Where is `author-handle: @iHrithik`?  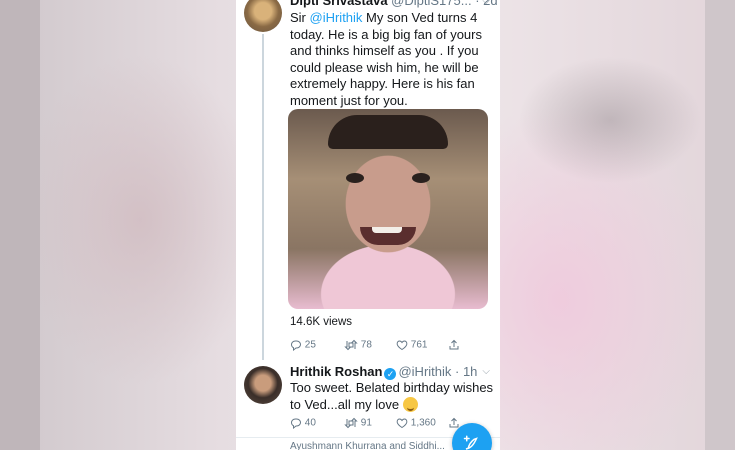 author-handle: @iHrithik is located at coordinates (424, 371).